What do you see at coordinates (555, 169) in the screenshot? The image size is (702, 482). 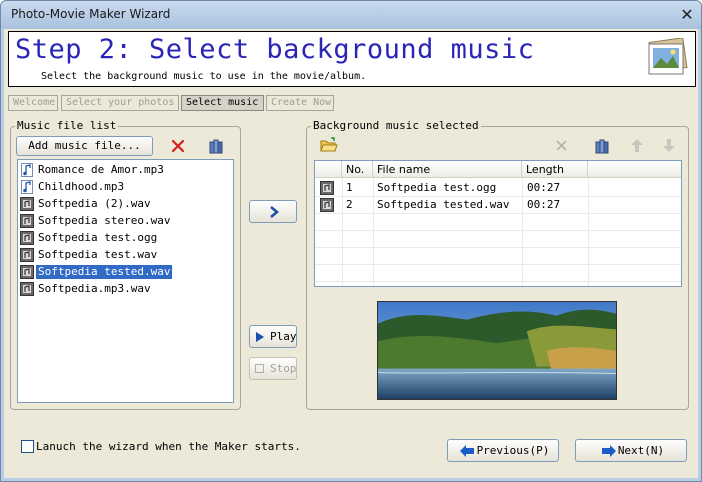 I see `column-header-length: Length` at bounding box center [555, 169].